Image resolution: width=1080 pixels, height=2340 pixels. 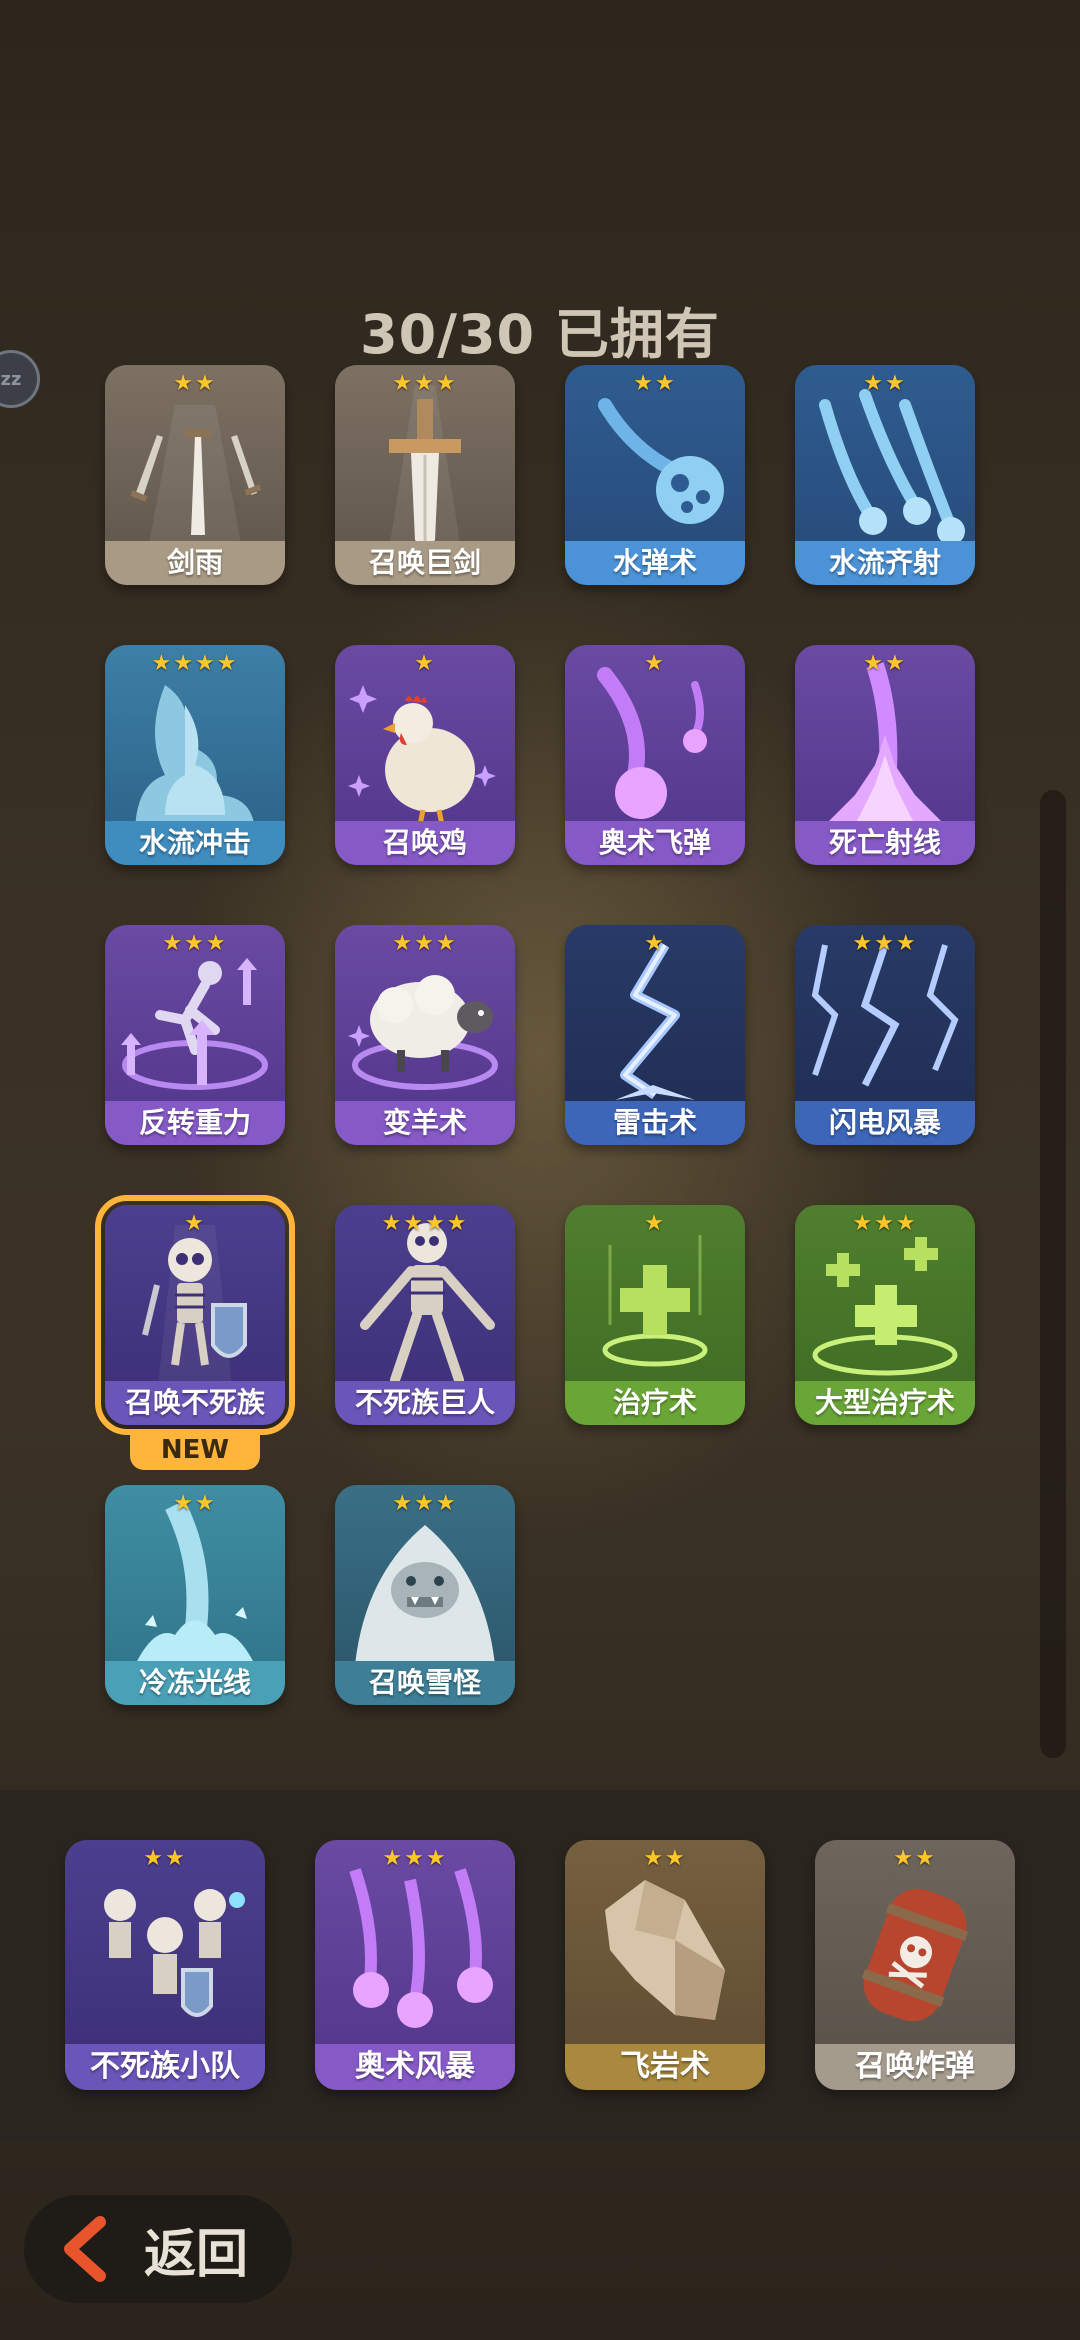 I want to click on spell-name: 不死族巨人, so click(x=425, y=1403).